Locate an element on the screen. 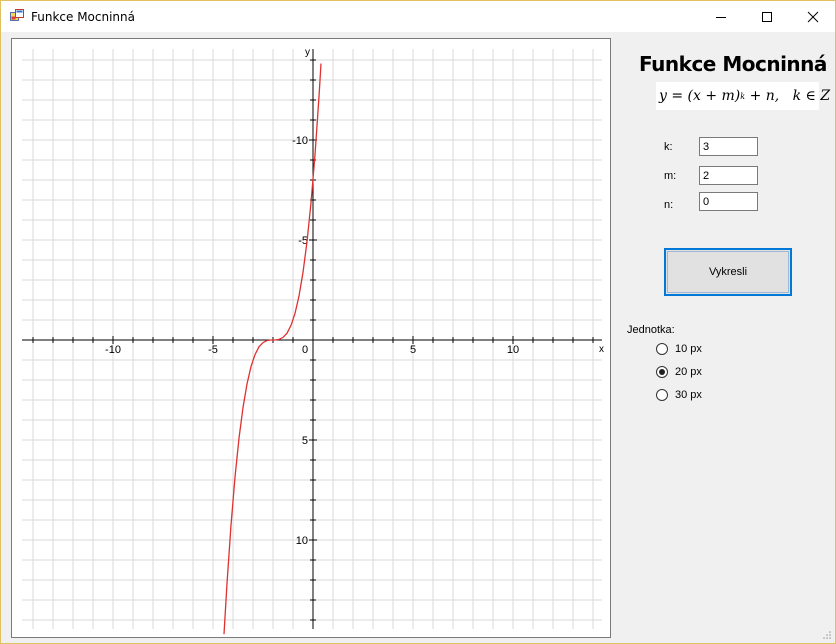  minimize-icon is located at coordinates (721, 17).